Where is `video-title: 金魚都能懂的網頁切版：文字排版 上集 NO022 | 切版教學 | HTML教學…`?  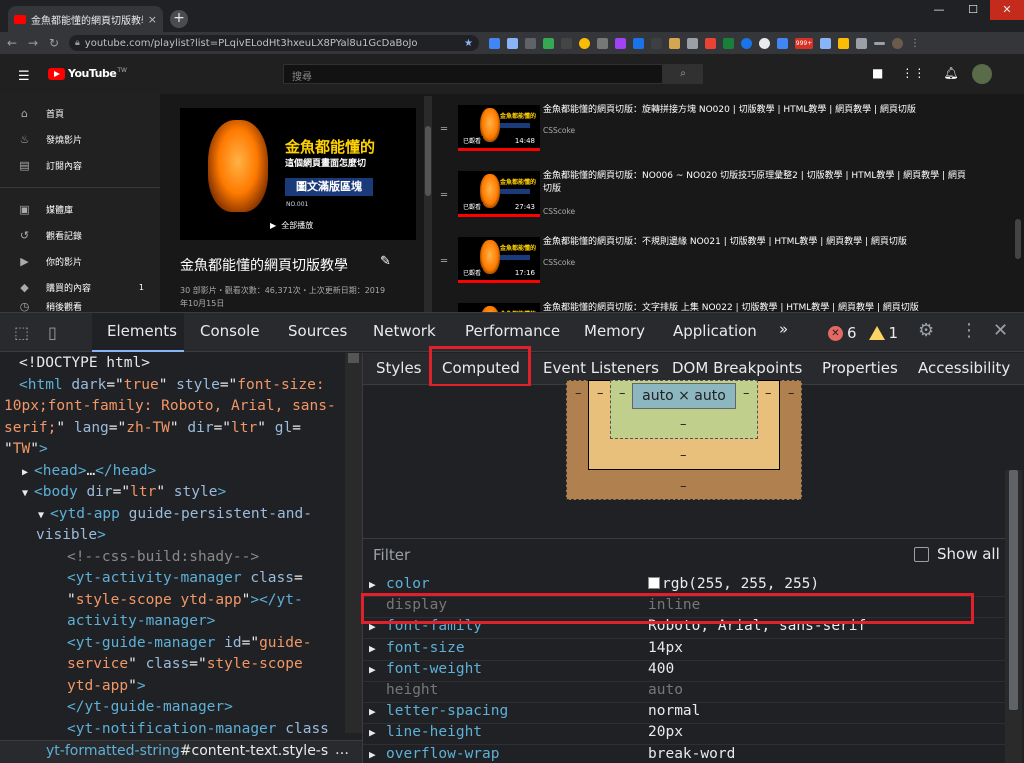 video-title: 金魚都能懂的網頁切版：文字排版 上集 NO022 | 切版教學 | HTML教學… is located at coordinates (755, 307).